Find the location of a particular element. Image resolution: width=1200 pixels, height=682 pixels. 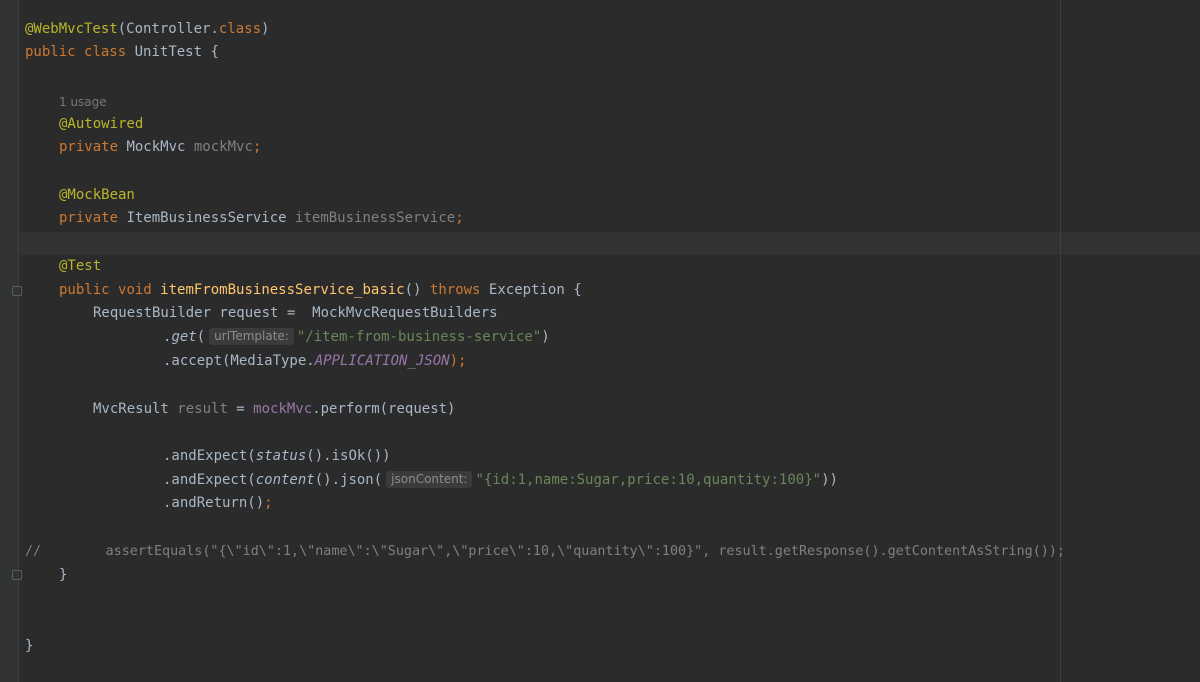

code-line-13: .andExpect(status().isOk()) is located at coordinates (277, 456).